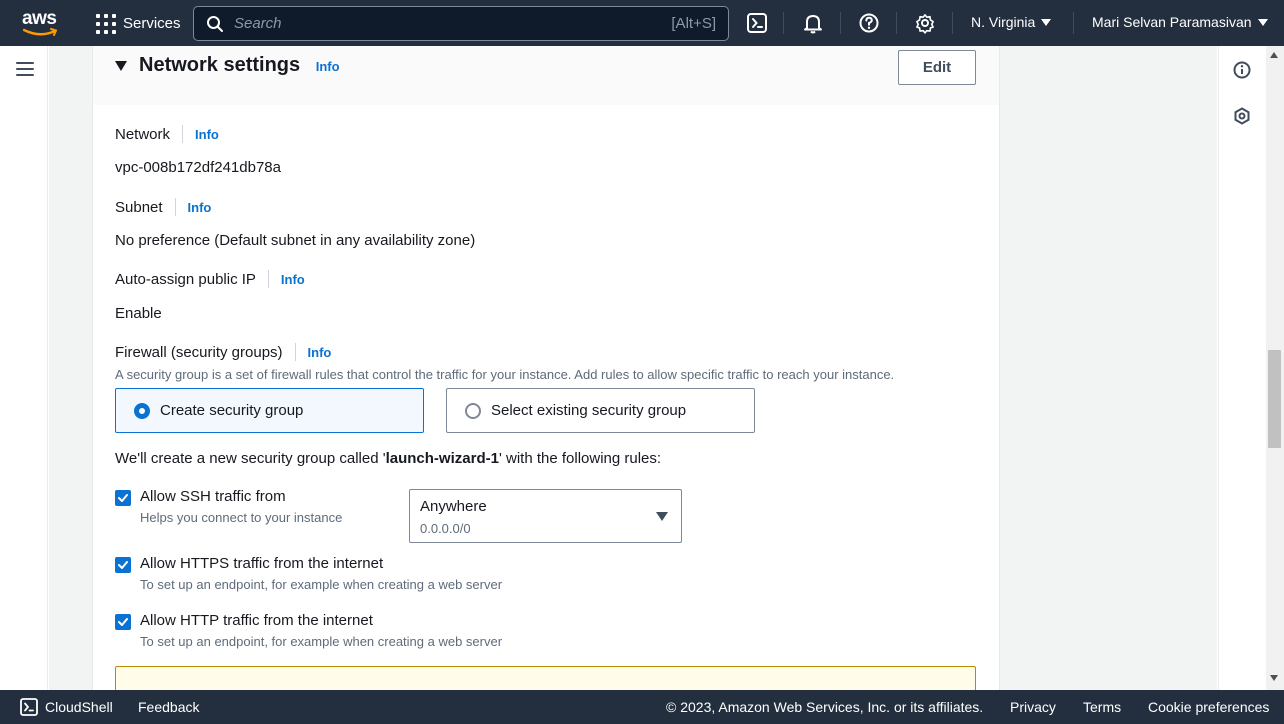 This screenshot has width=1284, height=724. I want to click on gear-icon, so click(925, 23).